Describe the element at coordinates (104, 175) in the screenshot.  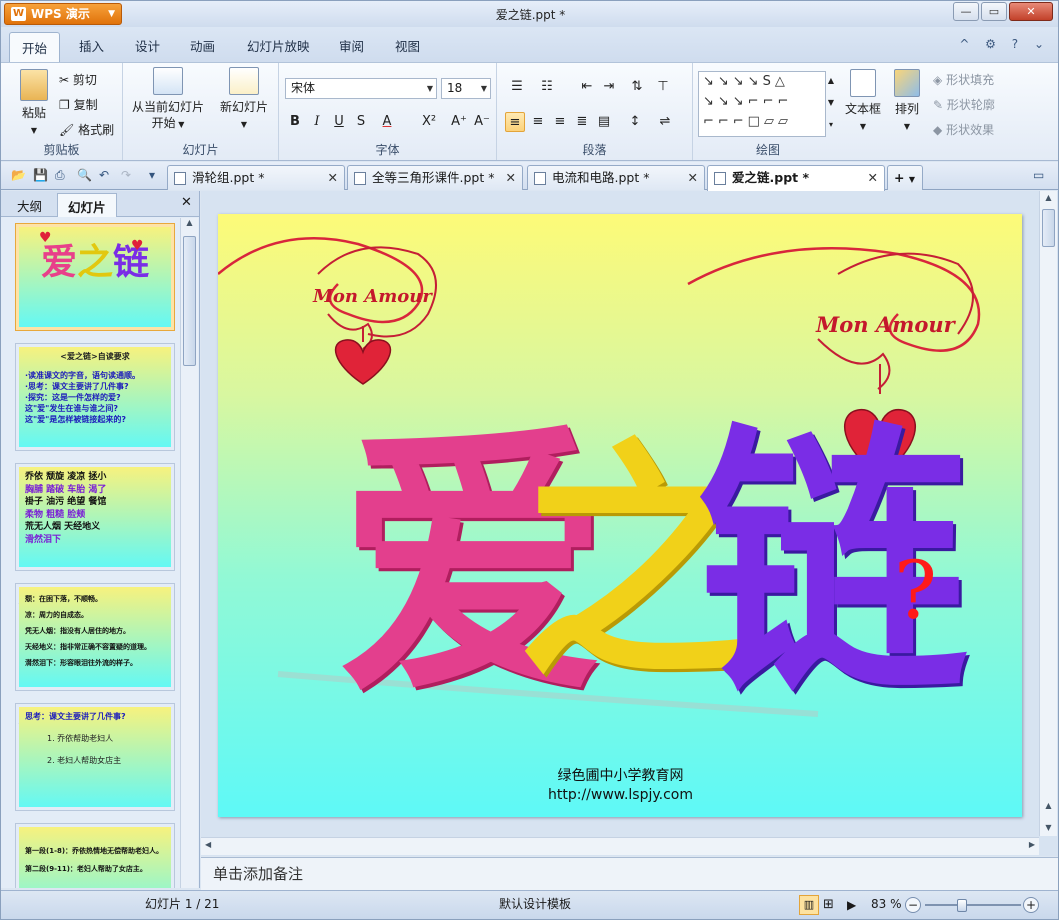
I see `undo-icon: ↶` at that location.